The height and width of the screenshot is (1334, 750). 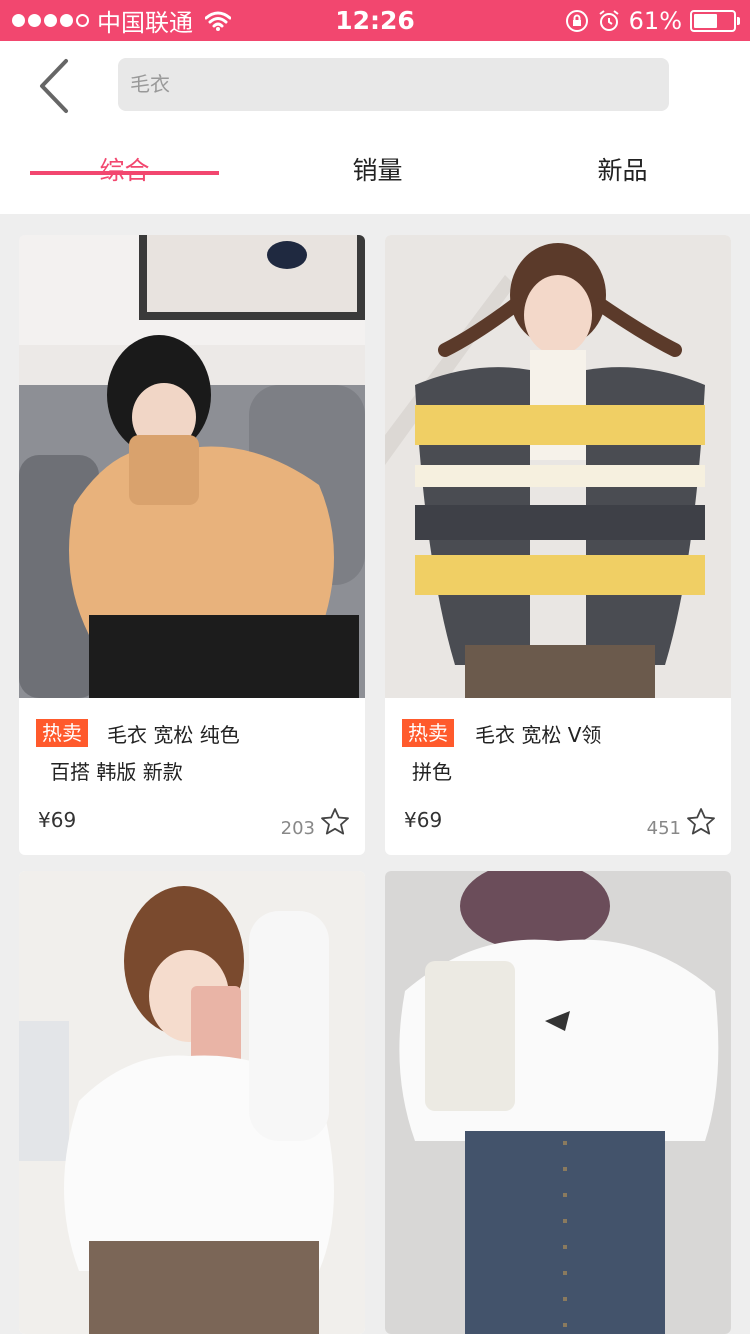 I want to click on battery-icon, so click(x=715, y=20).